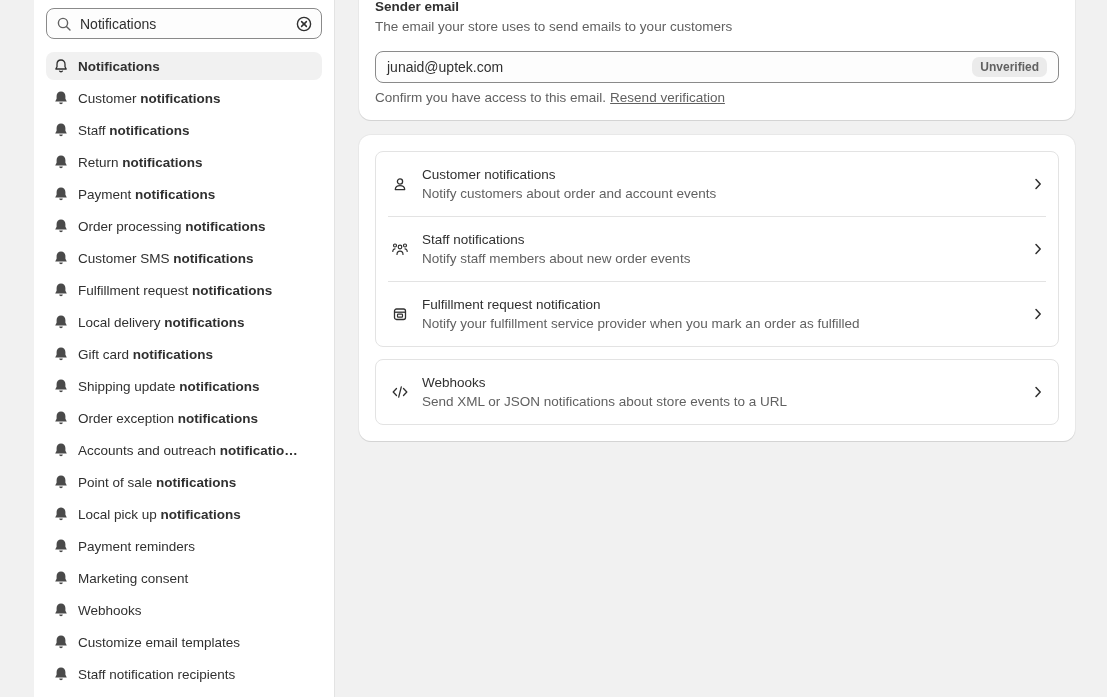 Image resolution: width=1107 pixels, height=697 pixels. What do you see at coordinates (454, 382) in the screenshot?
I see `row-title: Webhooks` at bounding box center [454, 382].